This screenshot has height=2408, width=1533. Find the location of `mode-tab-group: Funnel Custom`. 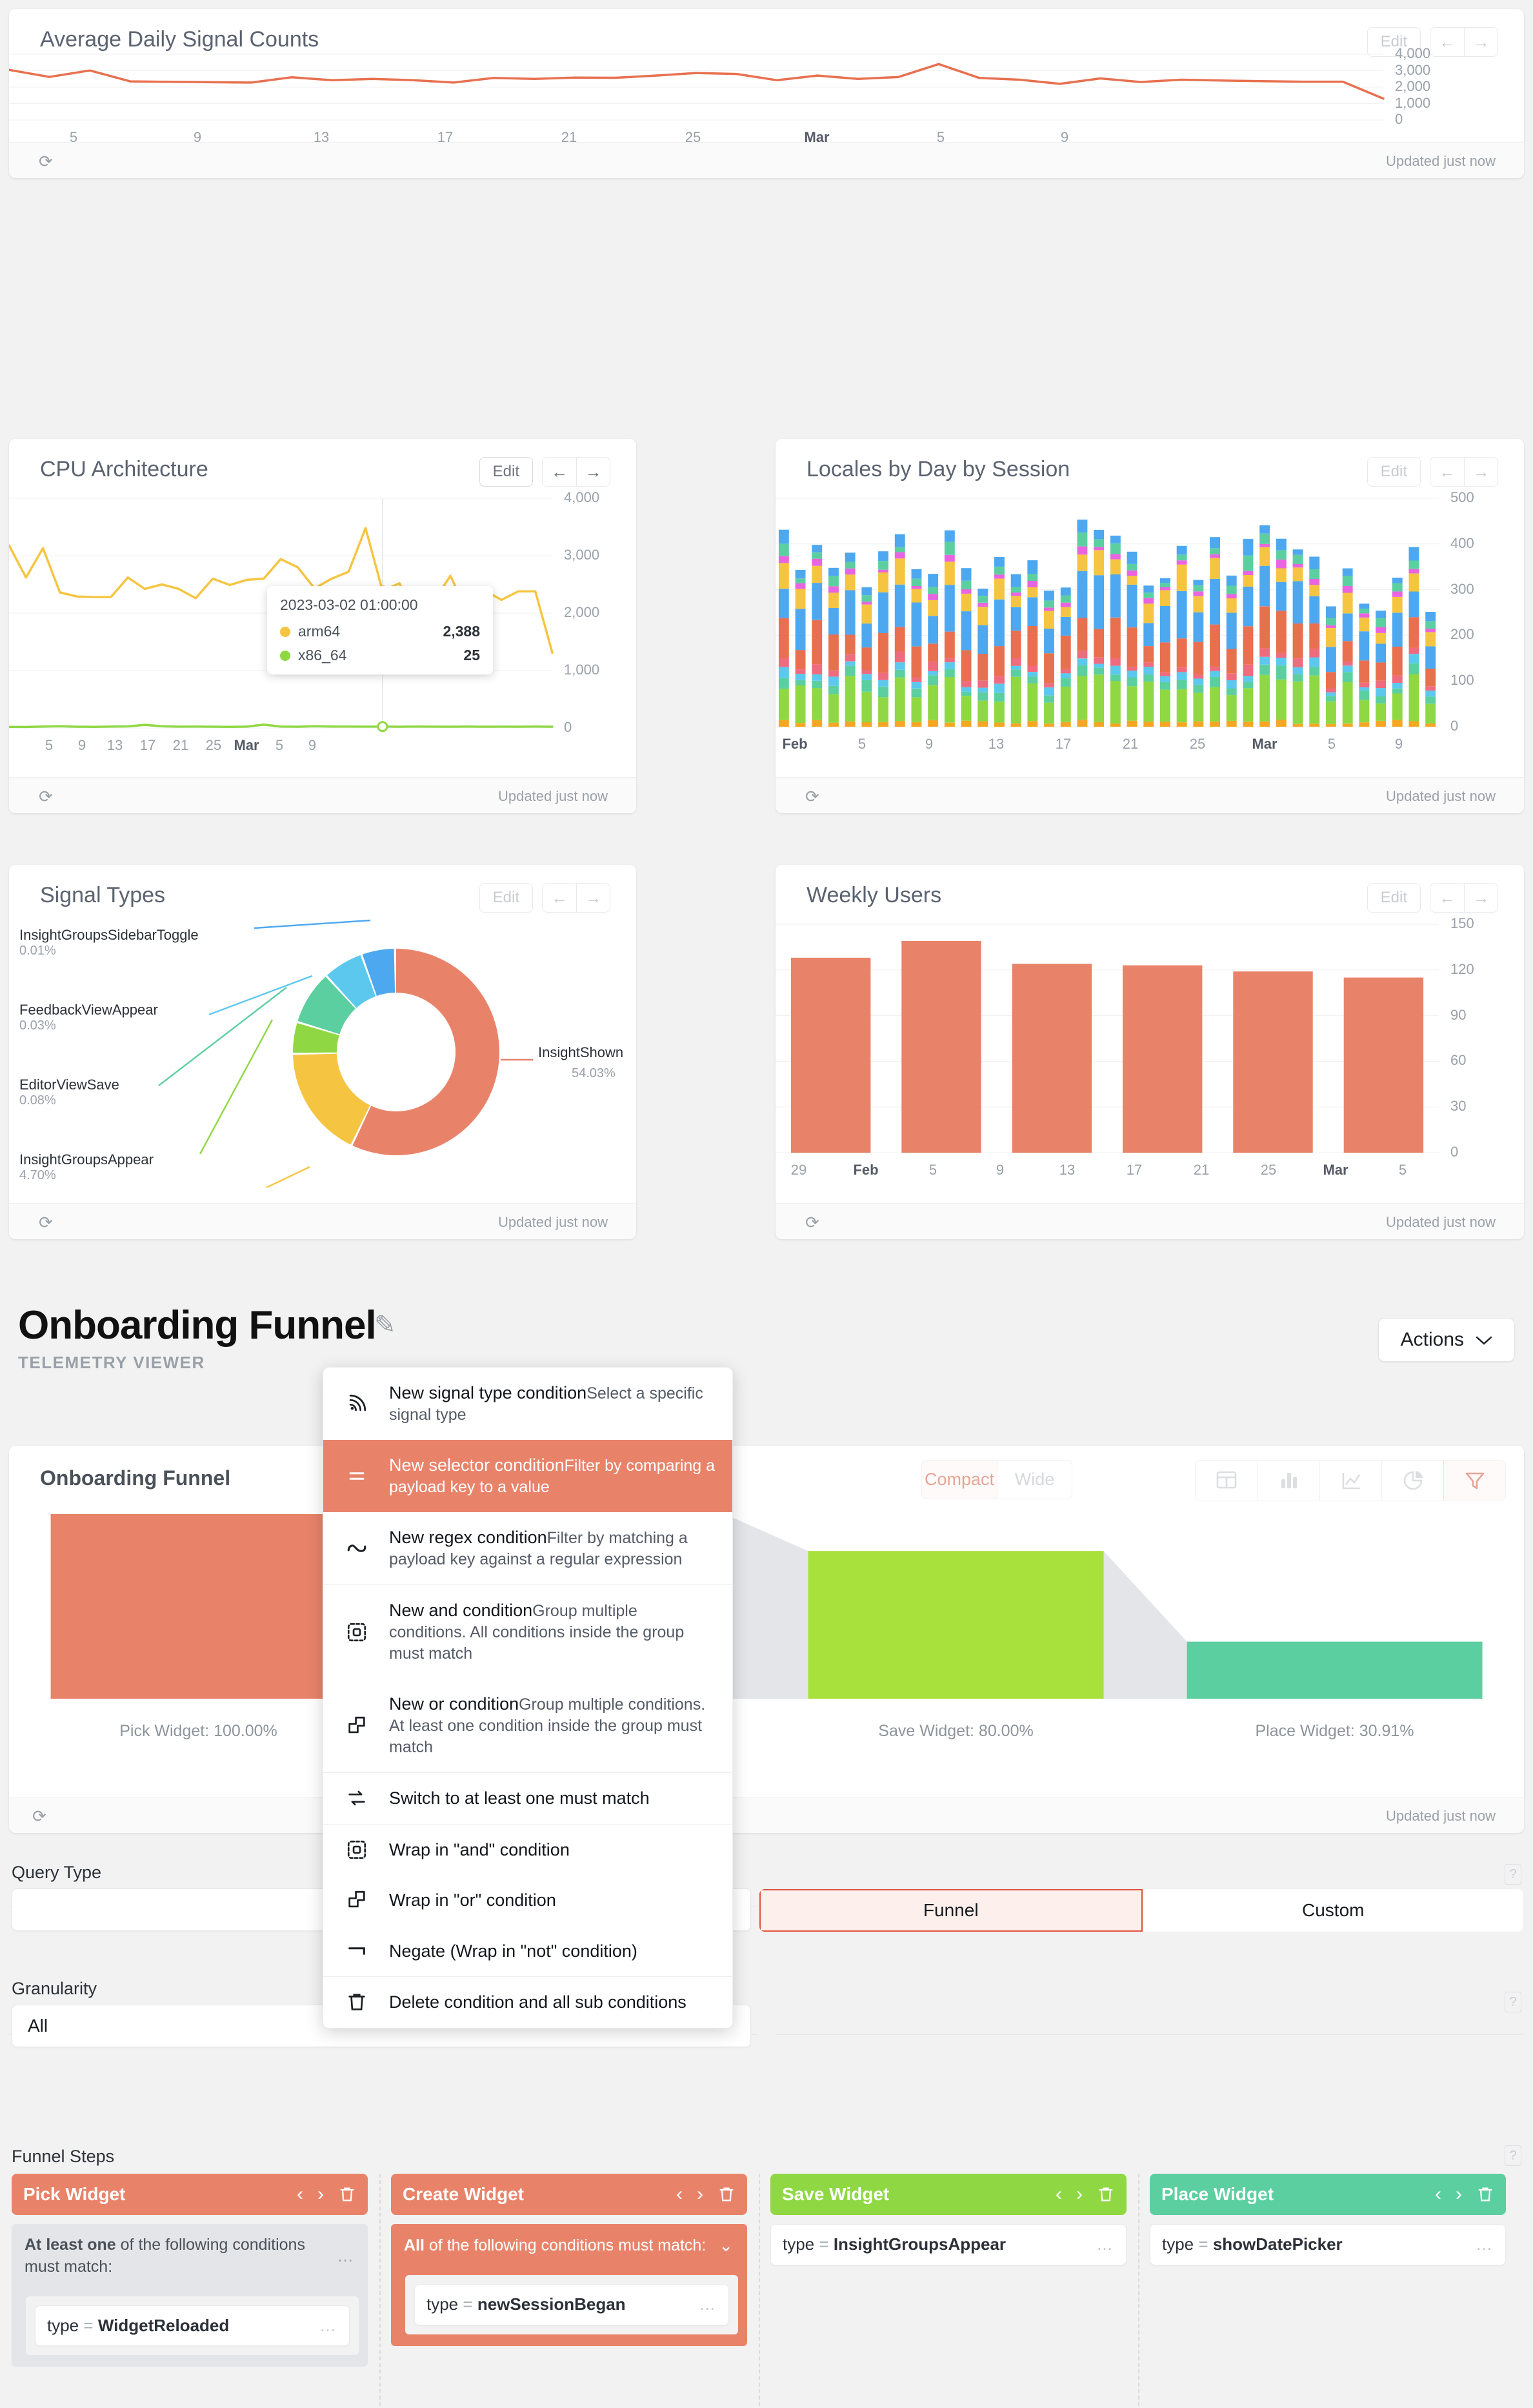

mode-tab-group: Funnel Custom is located at coordinates (1141, 1910).